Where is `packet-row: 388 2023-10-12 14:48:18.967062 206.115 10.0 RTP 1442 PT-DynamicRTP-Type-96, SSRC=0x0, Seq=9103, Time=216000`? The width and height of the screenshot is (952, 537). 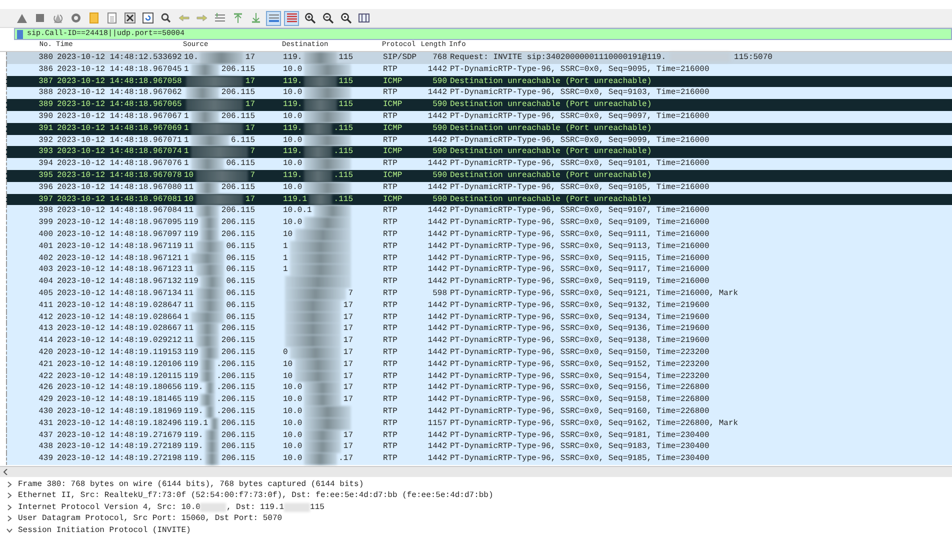
packet-row: 388 2023-10-12 14:48:18.967062 206.115 10.0 RTP 1442 PT-DynamicRTP-Type-96, SSRC=0x0, Seq=9103, Time=216000 is located at coordinates (479, 93).